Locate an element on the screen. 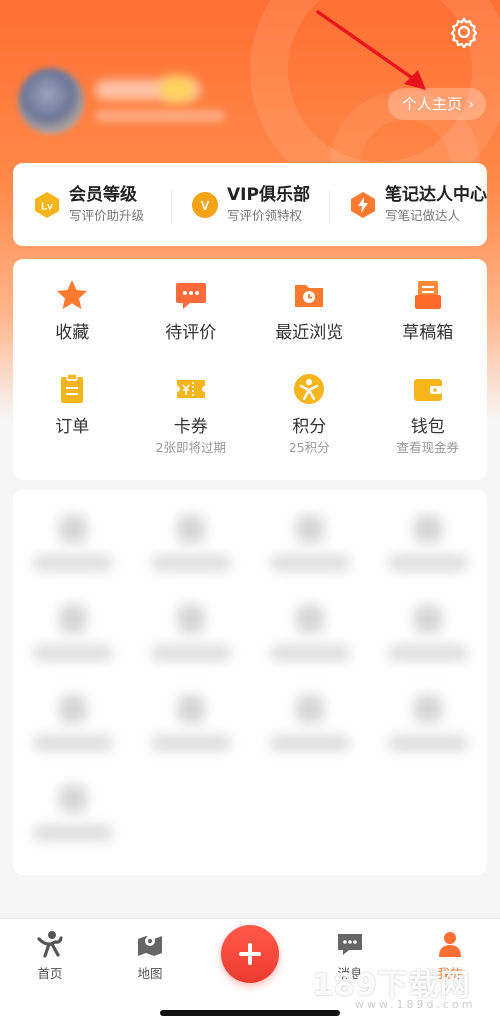  tab-home-label: 首页 is located at coordinates (50, 973).